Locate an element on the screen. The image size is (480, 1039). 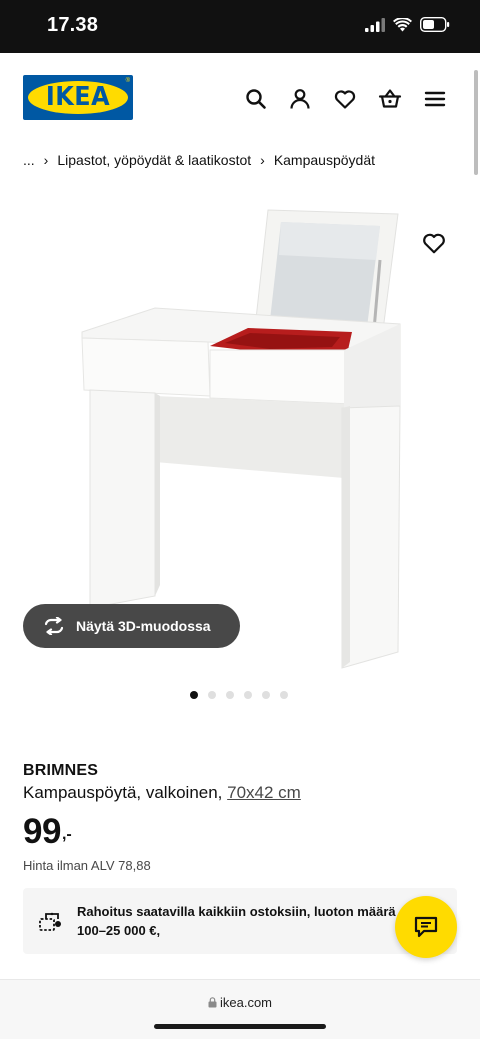
chat-icon is located at coordinates (426, 927).